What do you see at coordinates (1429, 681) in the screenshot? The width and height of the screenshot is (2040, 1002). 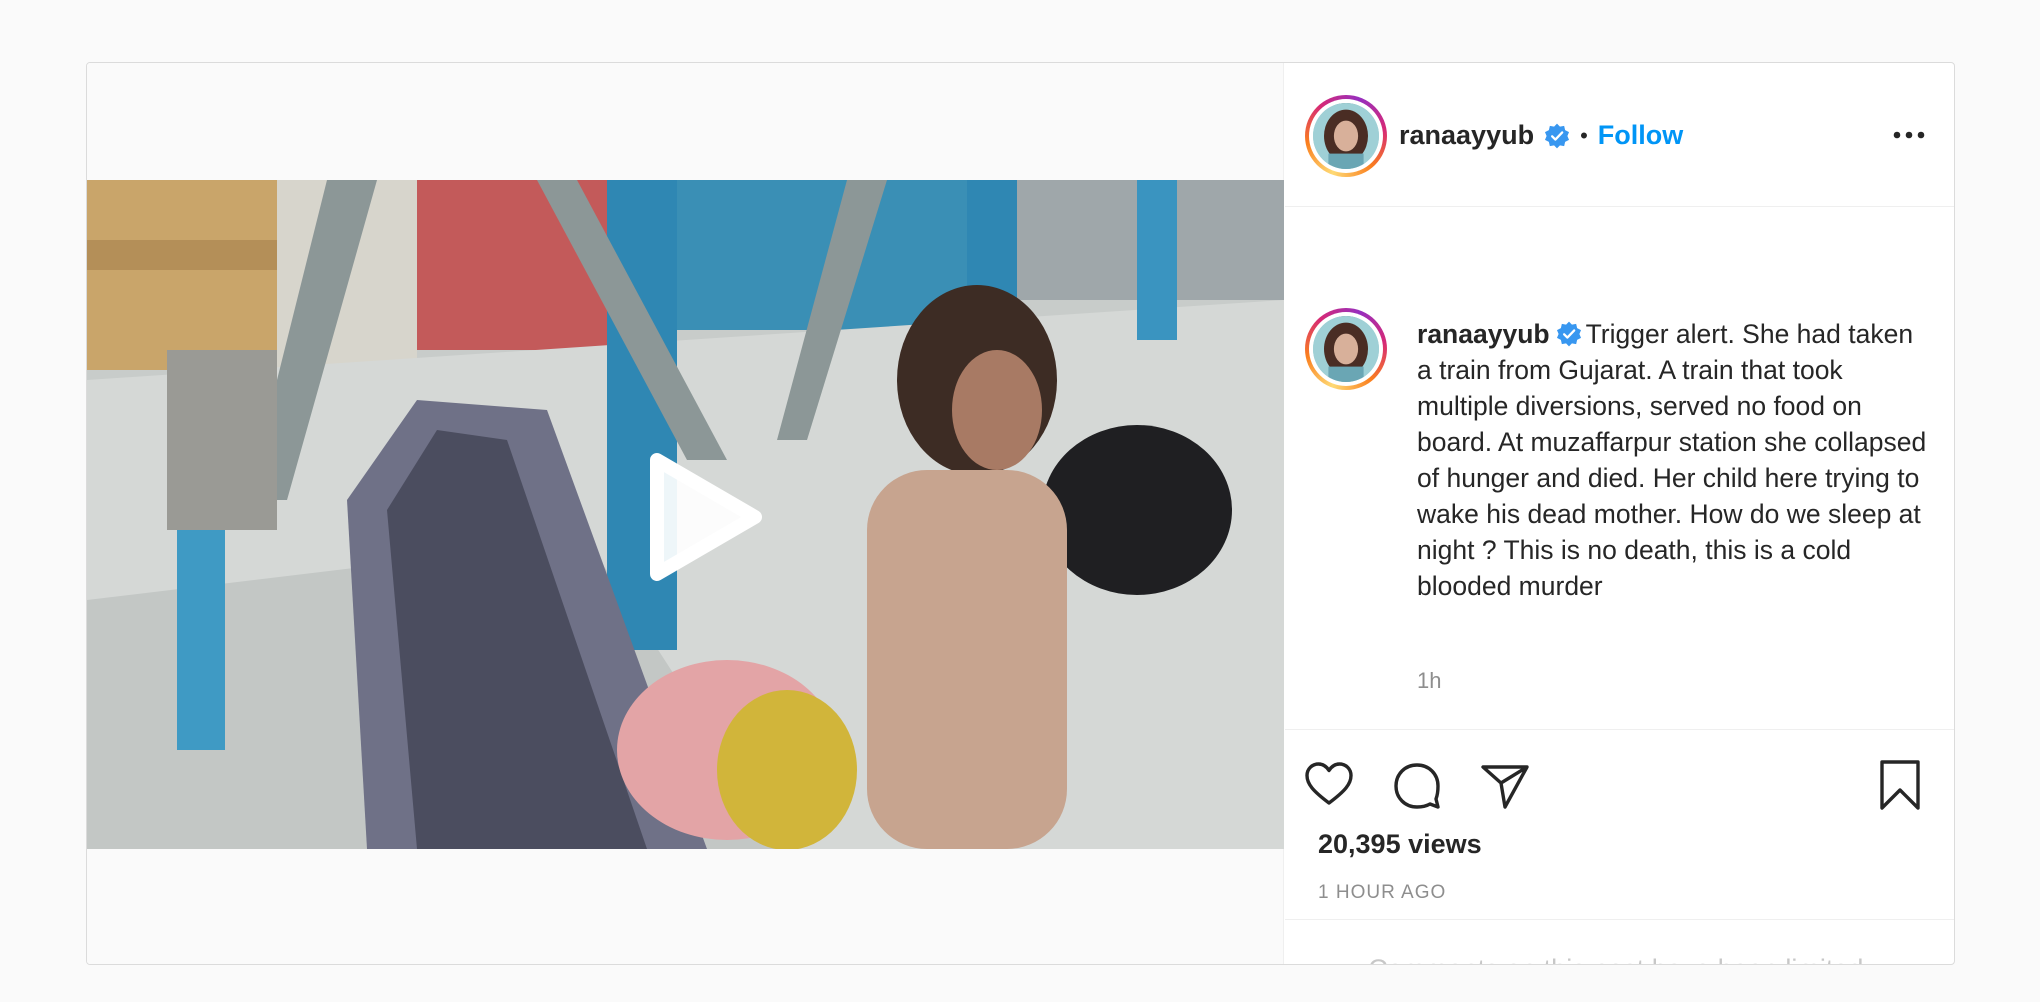 I see `caption-timestamp: 1h` at bounding box center [1429, 681].